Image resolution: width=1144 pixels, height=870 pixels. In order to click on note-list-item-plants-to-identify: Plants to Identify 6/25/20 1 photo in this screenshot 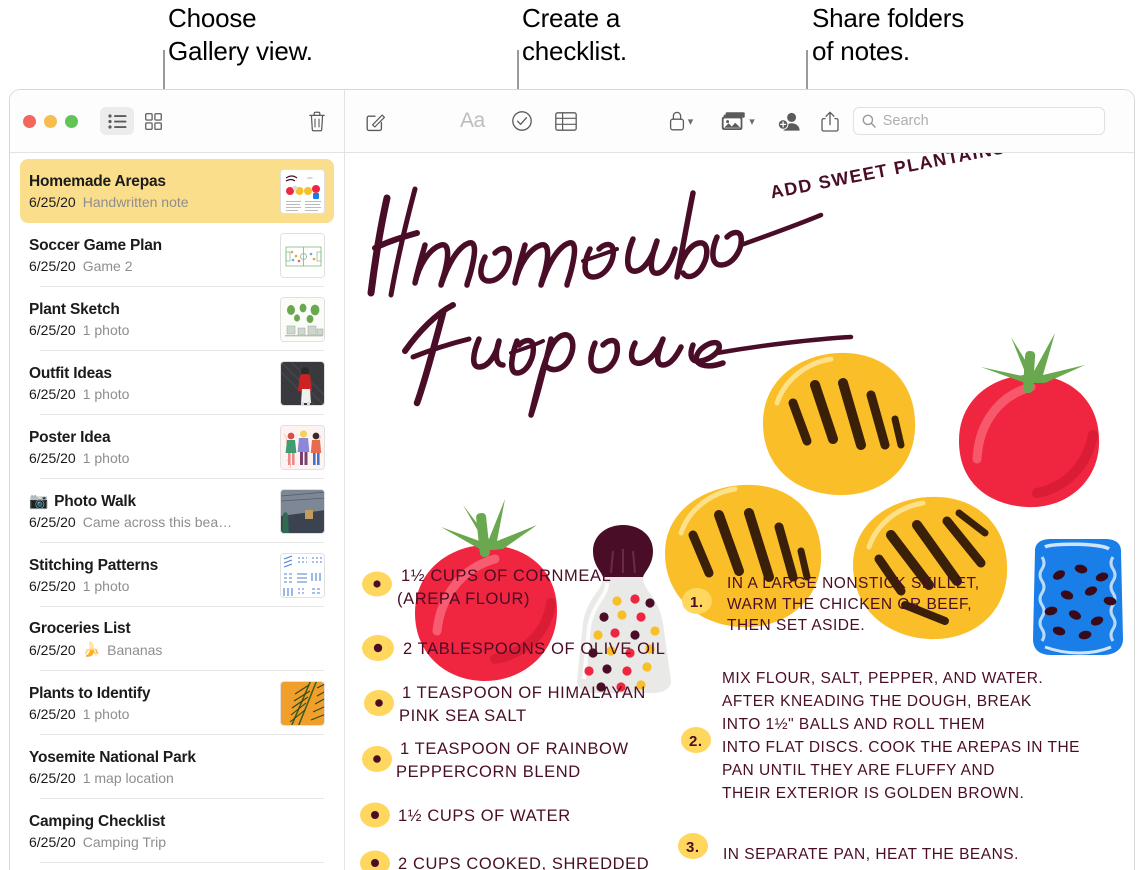, I will do `click(177, 703)`.